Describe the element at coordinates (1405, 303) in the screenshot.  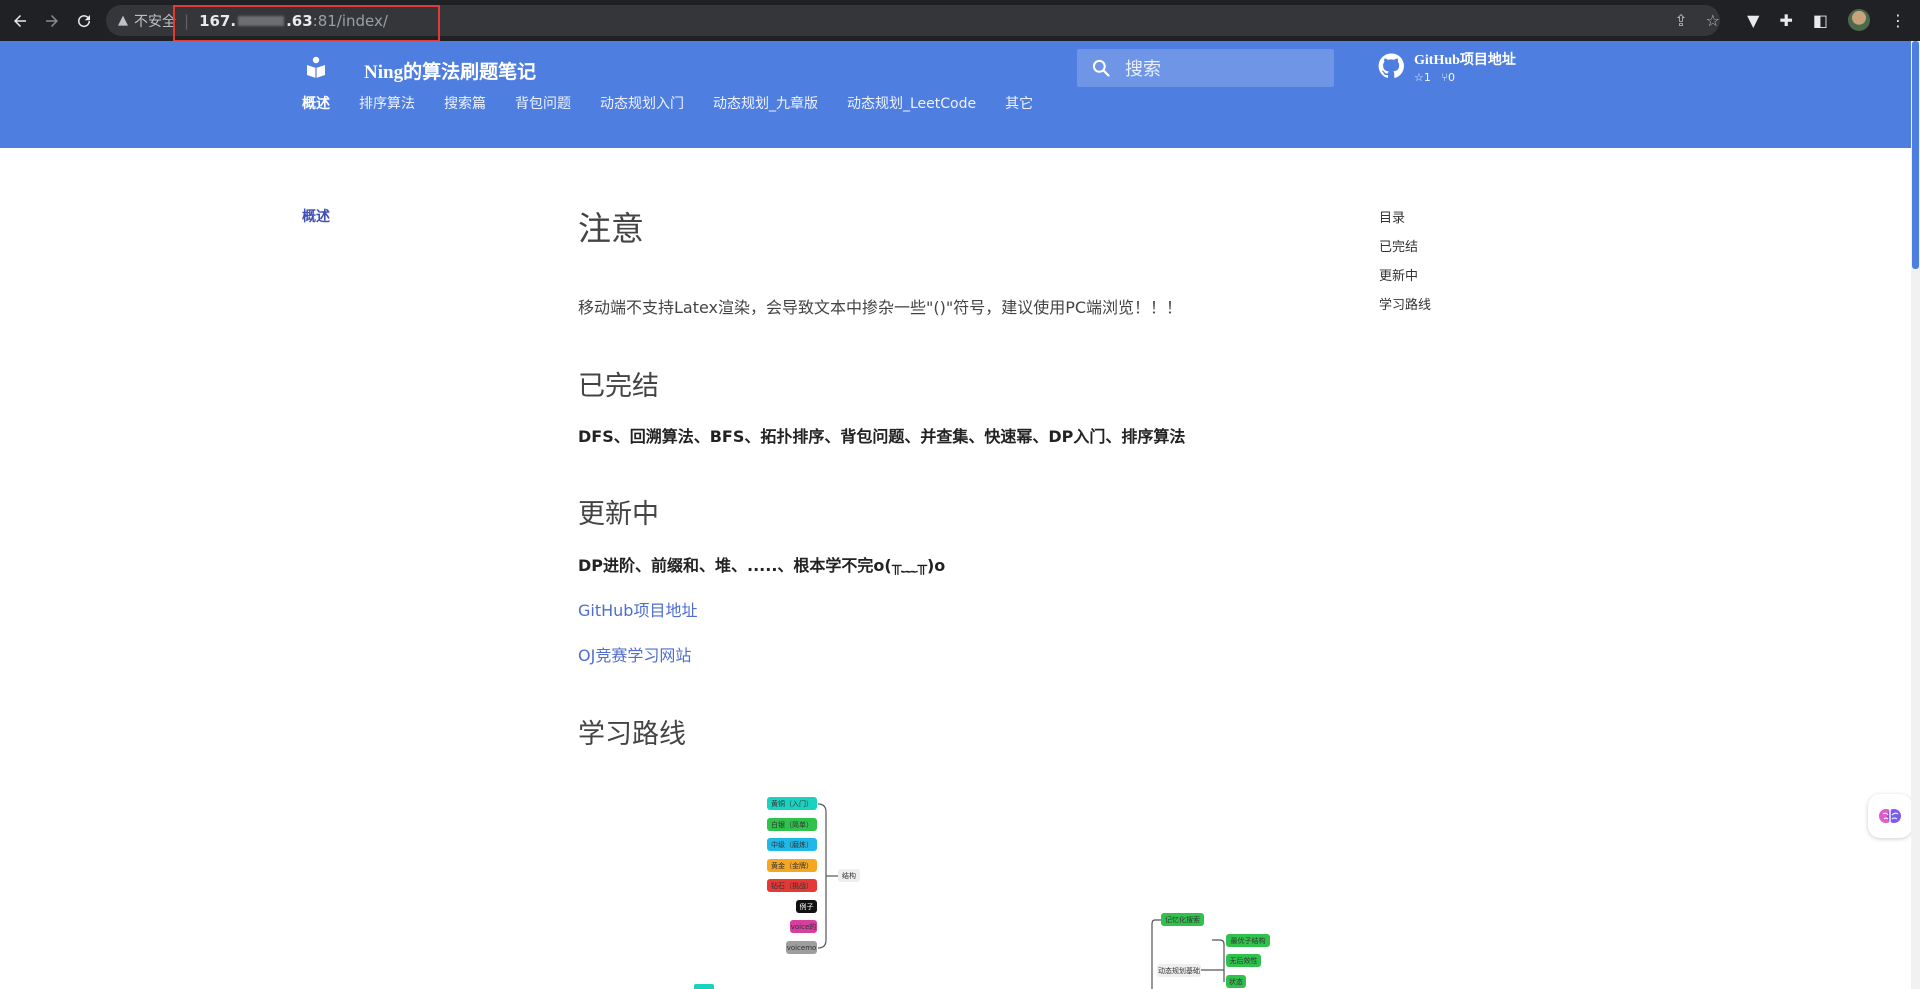
I see `toc-item-route: 学习路线` at that location.